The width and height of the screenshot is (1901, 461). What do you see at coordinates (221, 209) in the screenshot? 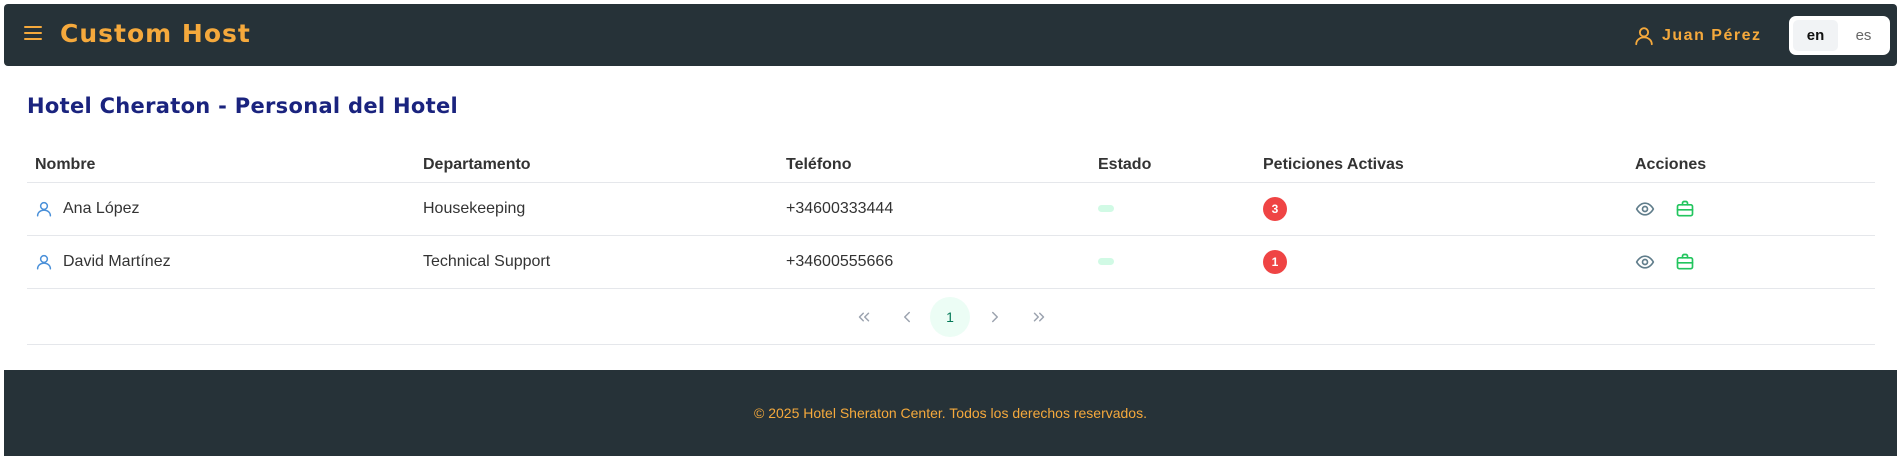
I see `name-cell: Ana López` at bounding box center [221, 209].